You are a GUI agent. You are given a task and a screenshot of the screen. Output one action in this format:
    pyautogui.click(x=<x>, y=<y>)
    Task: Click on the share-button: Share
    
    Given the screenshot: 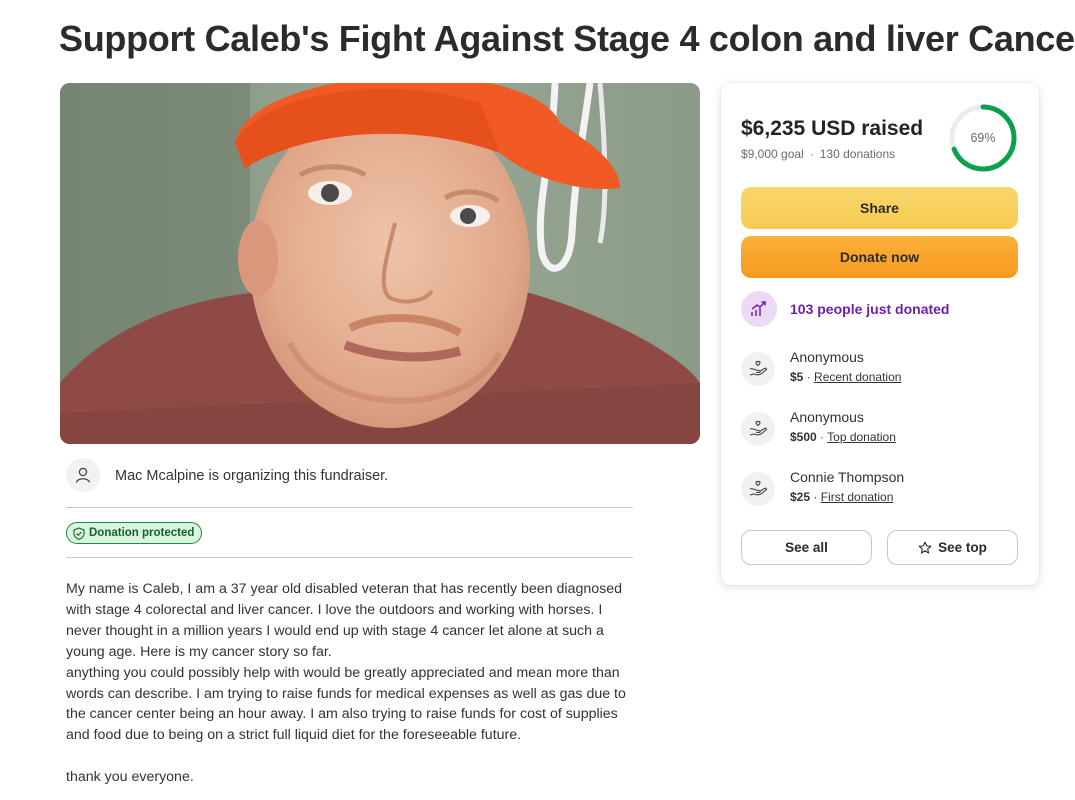 What is the action you would take?
    pyautogui.click(x=879, y=208)
    